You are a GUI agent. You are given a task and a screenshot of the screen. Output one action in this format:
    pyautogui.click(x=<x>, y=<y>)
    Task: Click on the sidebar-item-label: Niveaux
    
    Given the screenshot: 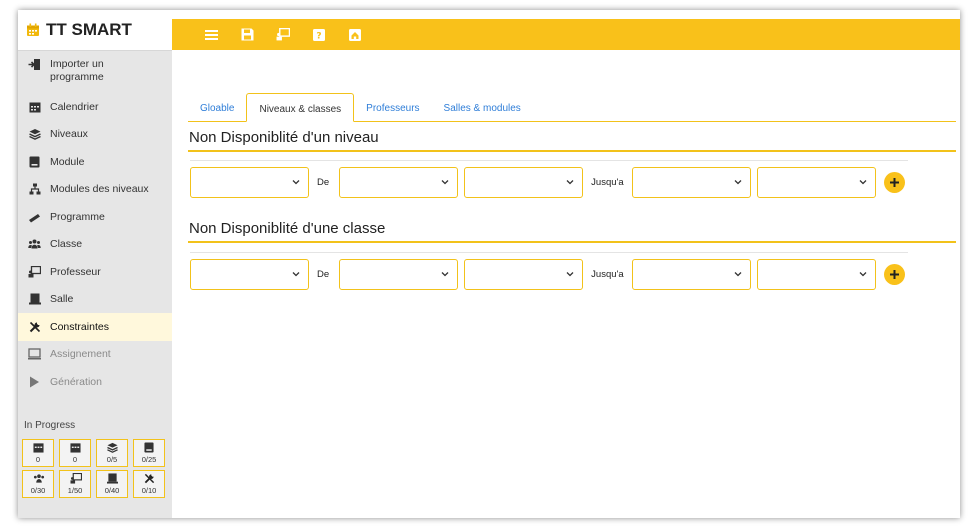 What is the action you would take?
    pyautogui.click(x=69, y=134)
    